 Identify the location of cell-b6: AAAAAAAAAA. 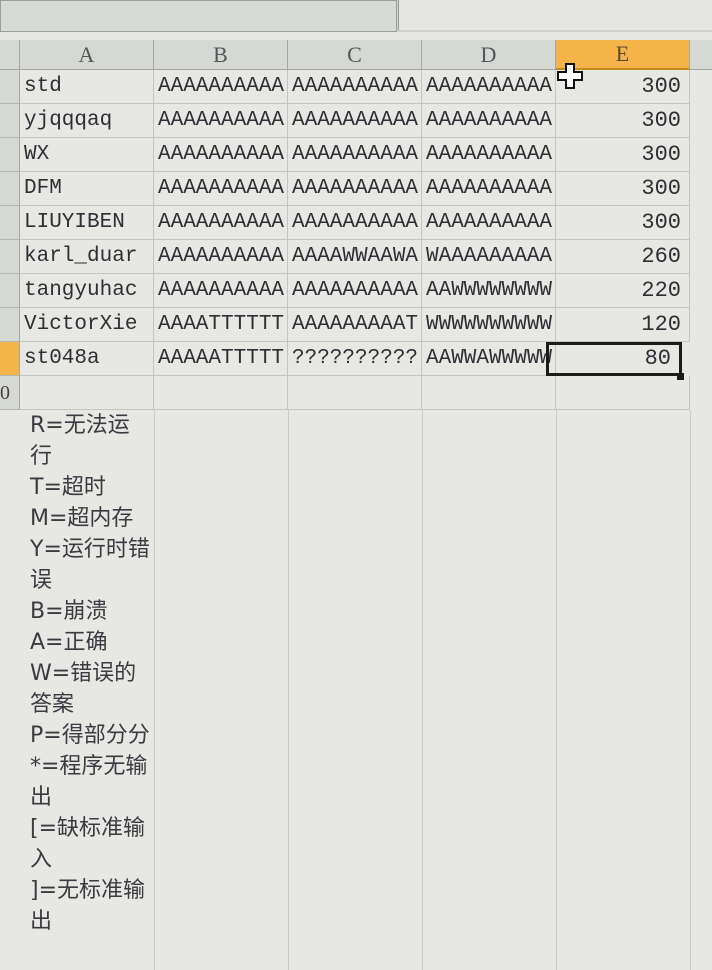
(221, 257).